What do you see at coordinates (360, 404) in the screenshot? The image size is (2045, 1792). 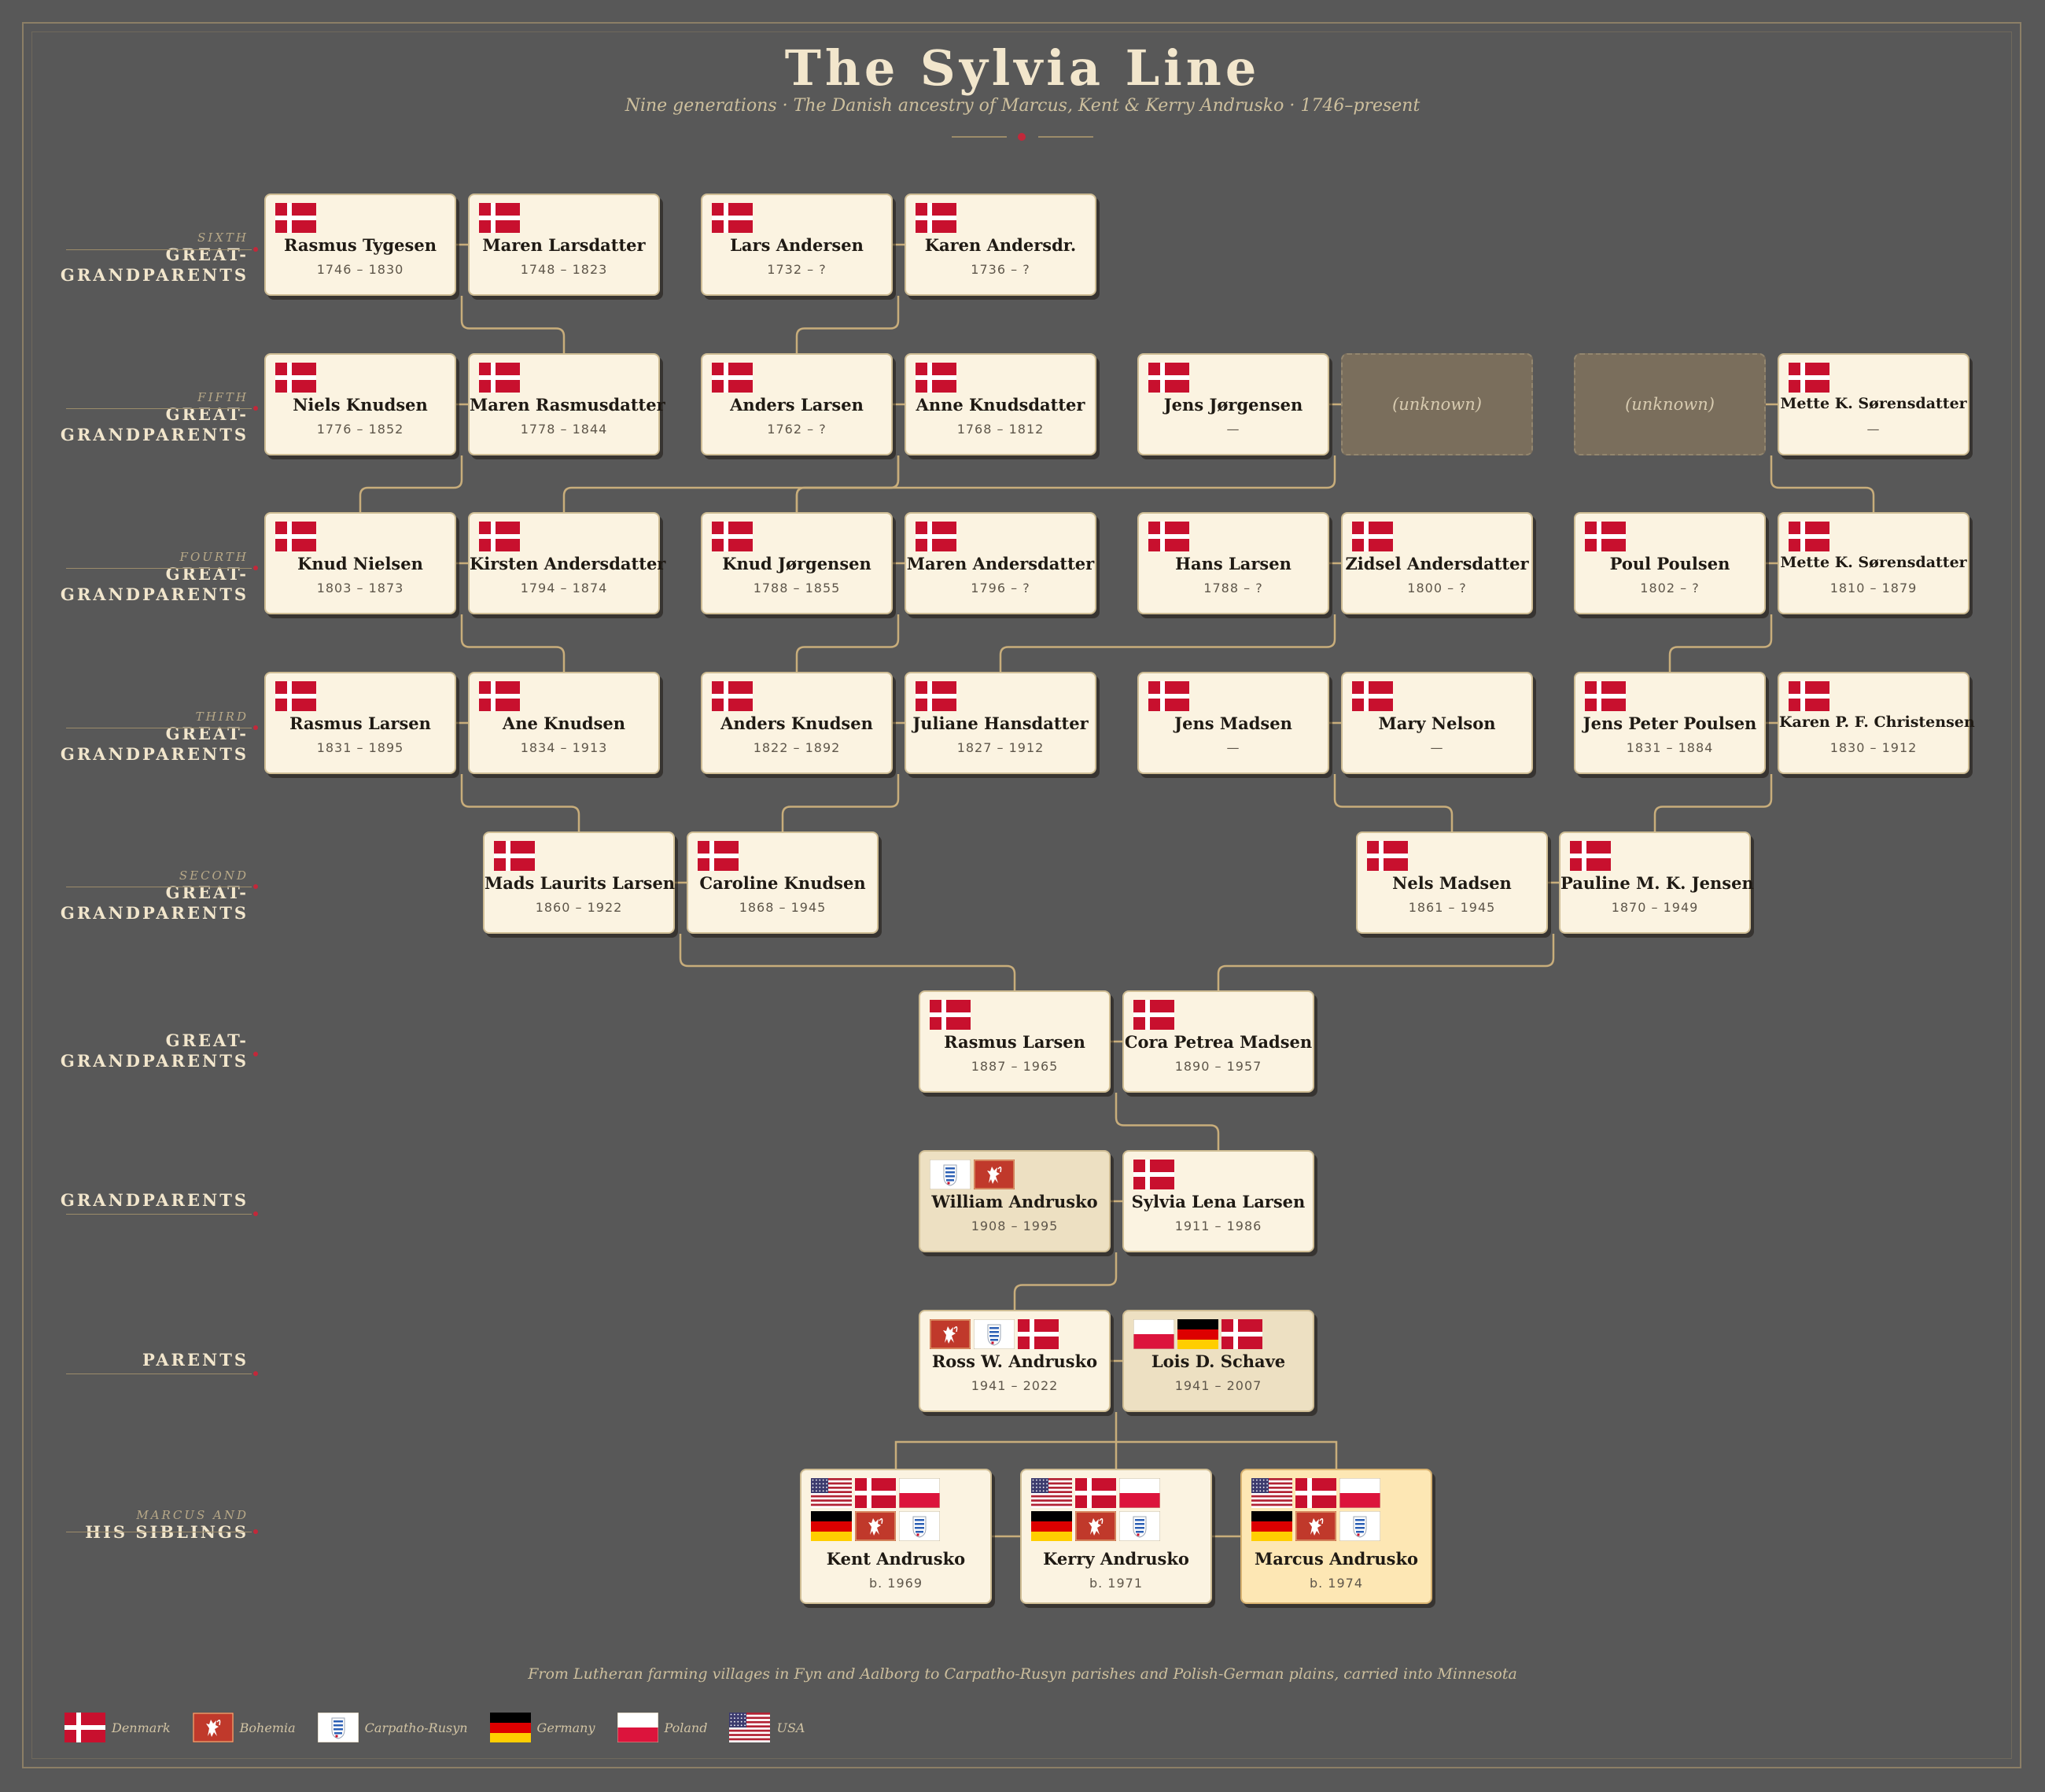 I see `person-card: Niels Knudsen 1776 – 1852` at bounding box center [360, 404].